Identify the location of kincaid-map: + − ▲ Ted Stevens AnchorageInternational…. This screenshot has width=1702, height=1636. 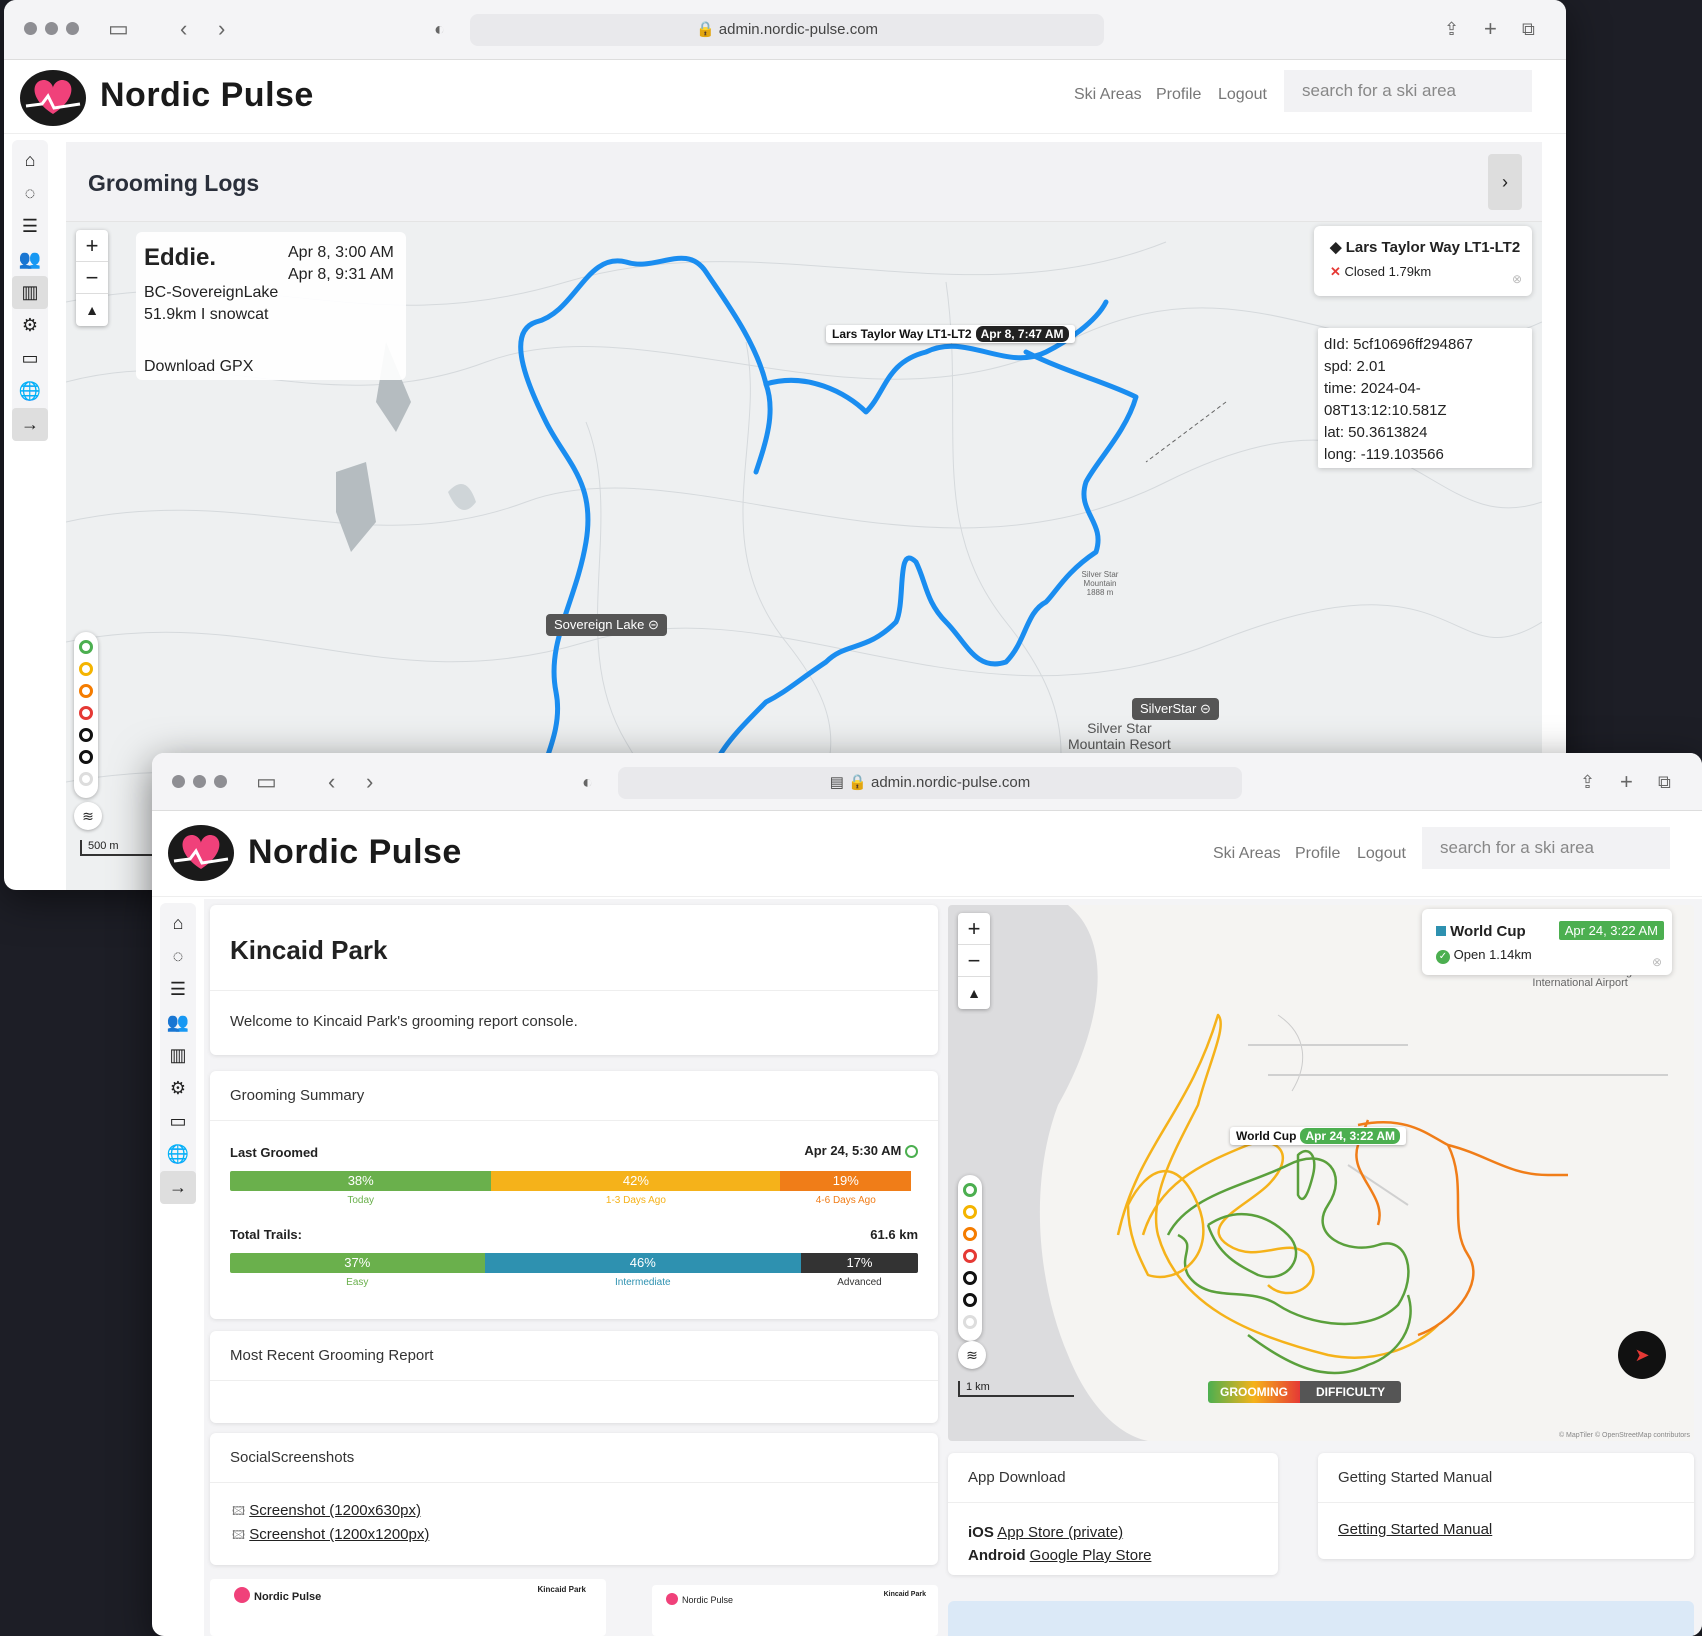
(1321, 1173).